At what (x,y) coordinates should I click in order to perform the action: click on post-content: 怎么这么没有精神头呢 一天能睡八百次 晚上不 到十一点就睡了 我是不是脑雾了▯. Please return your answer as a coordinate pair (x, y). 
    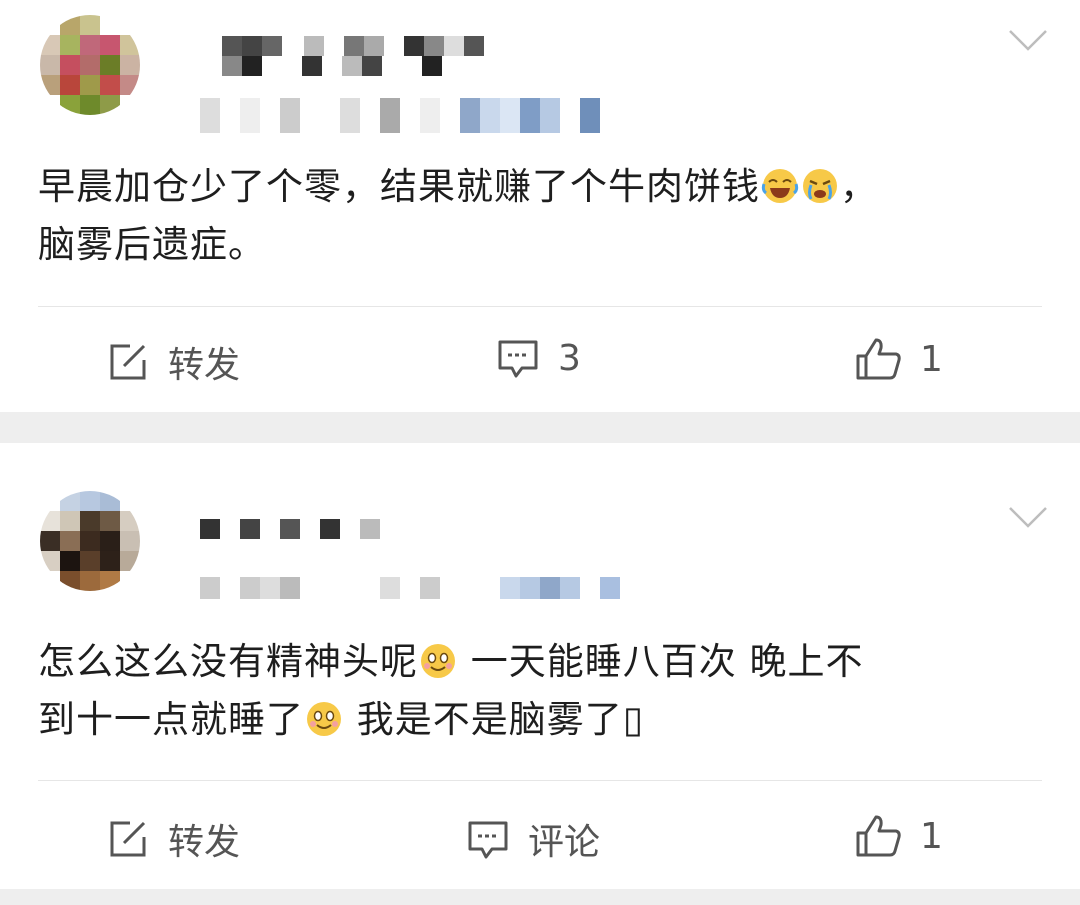
    Looking at the image, I should click on (538, 691).